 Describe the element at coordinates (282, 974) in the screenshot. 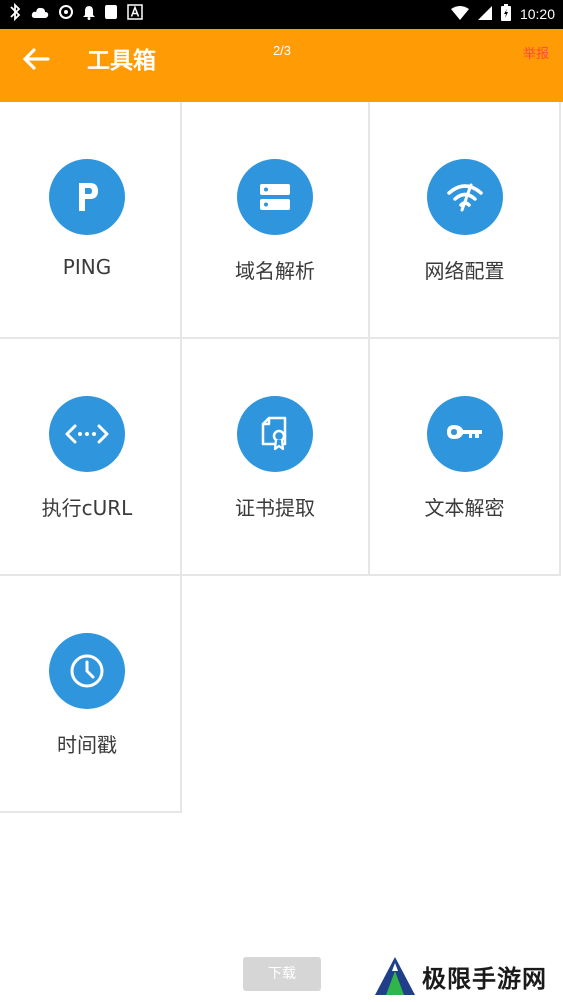

I see `download-button: 下载` at that location.